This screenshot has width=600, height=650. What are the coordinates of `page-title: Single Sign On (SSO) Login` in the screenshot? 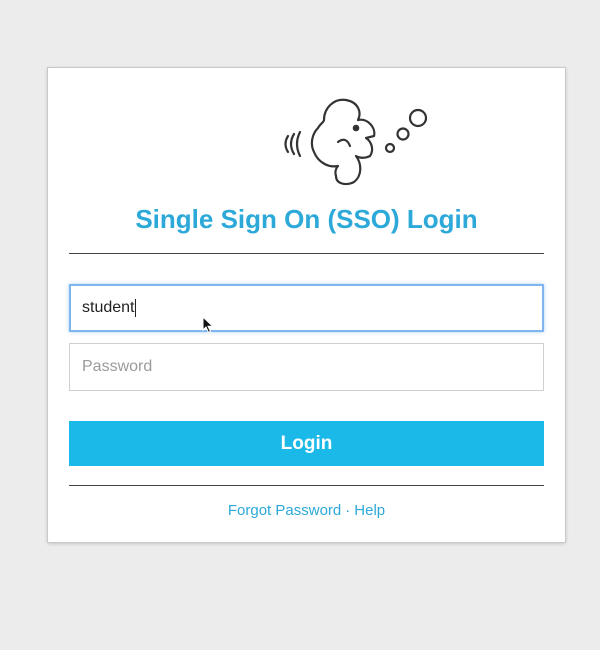 It's located at (306, 219).